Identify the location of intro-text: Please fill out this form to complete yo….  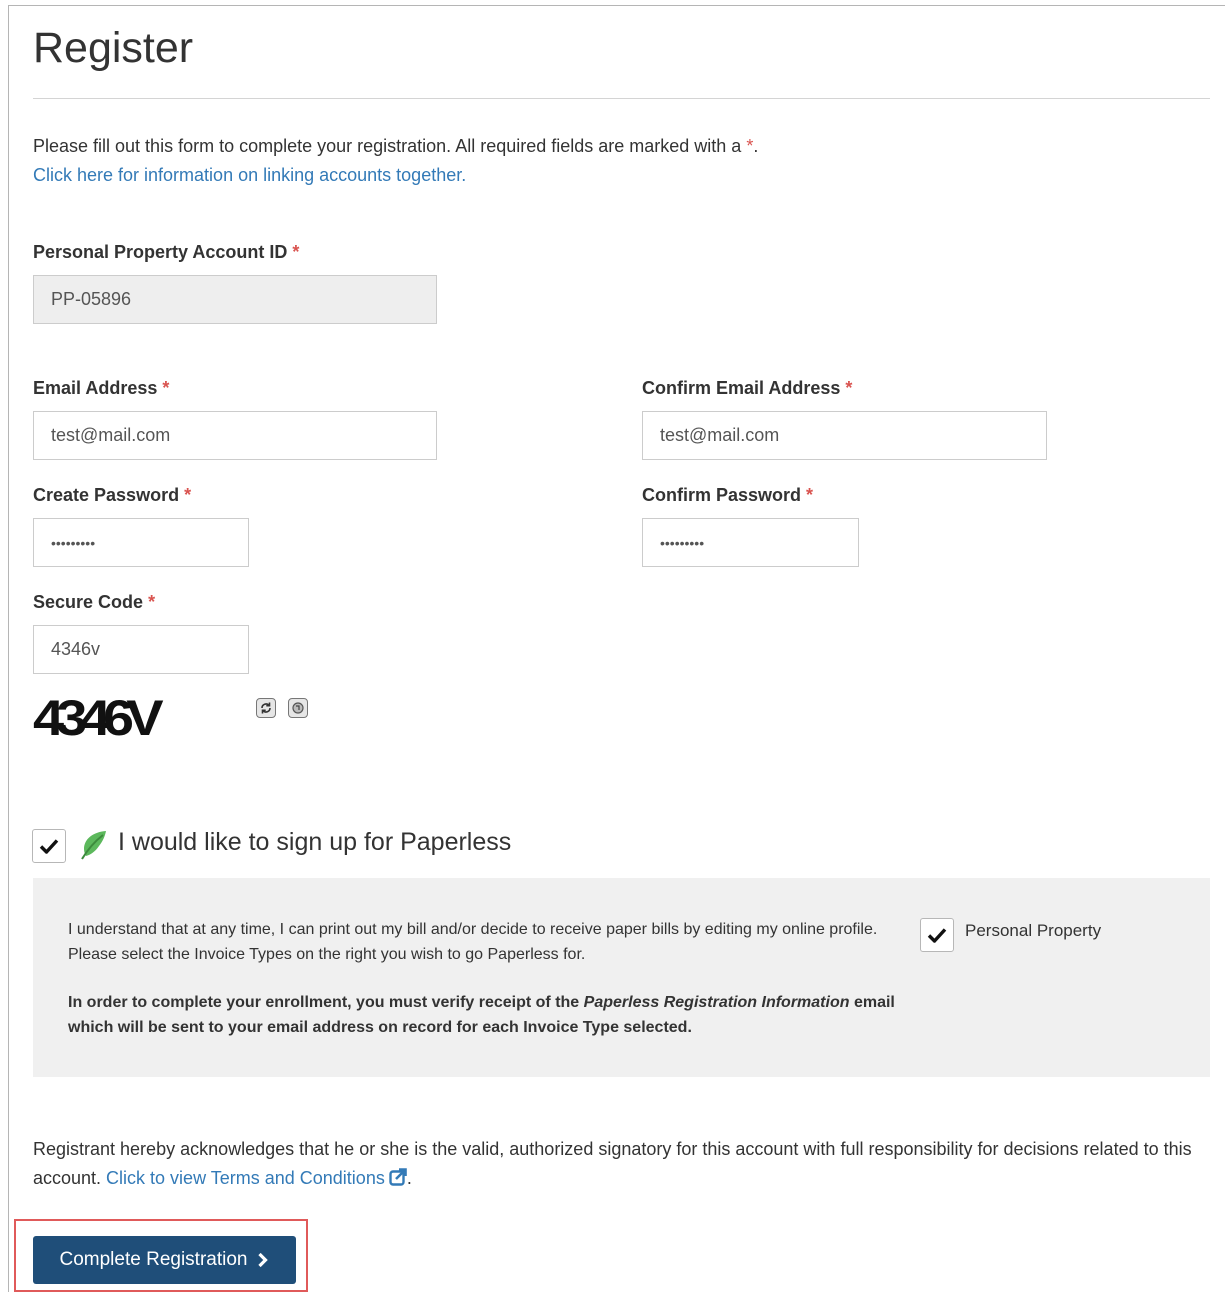
(390, 146).